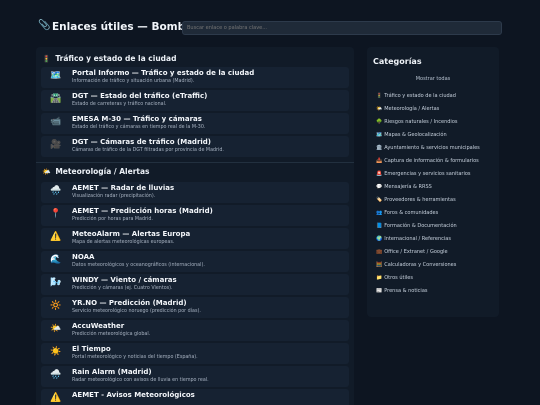  Describe the element at coordinates (141, 142) in the screenshot. I see `link-title: DGT — Cámaras de tráfico (Madrid)` at that location.